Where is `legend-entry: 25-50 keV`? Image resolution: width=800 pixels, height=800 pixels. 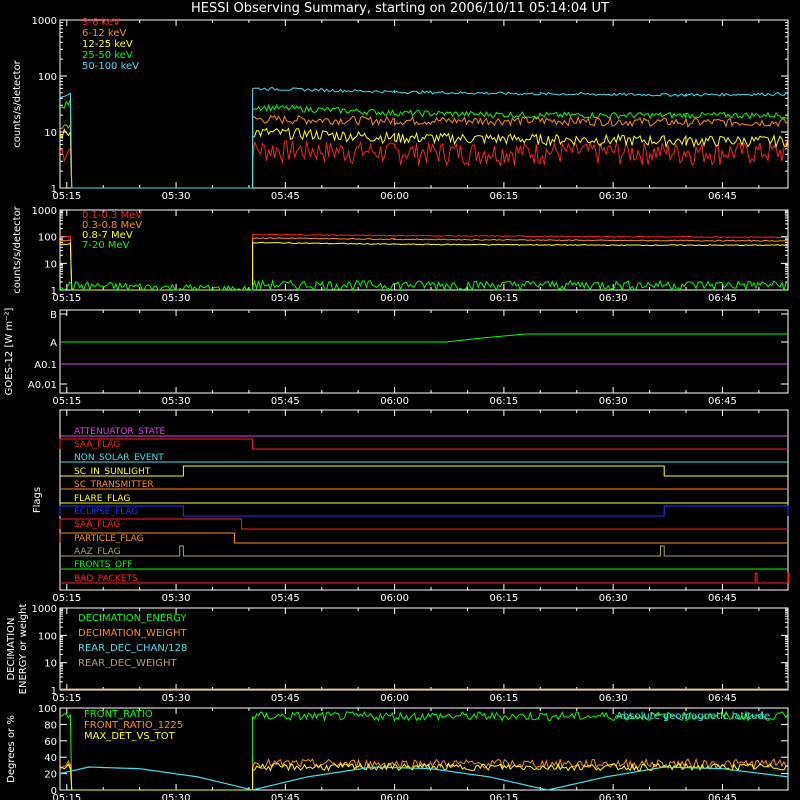 legend-entry: 25-50 keV is located at coordinates (107, 55).